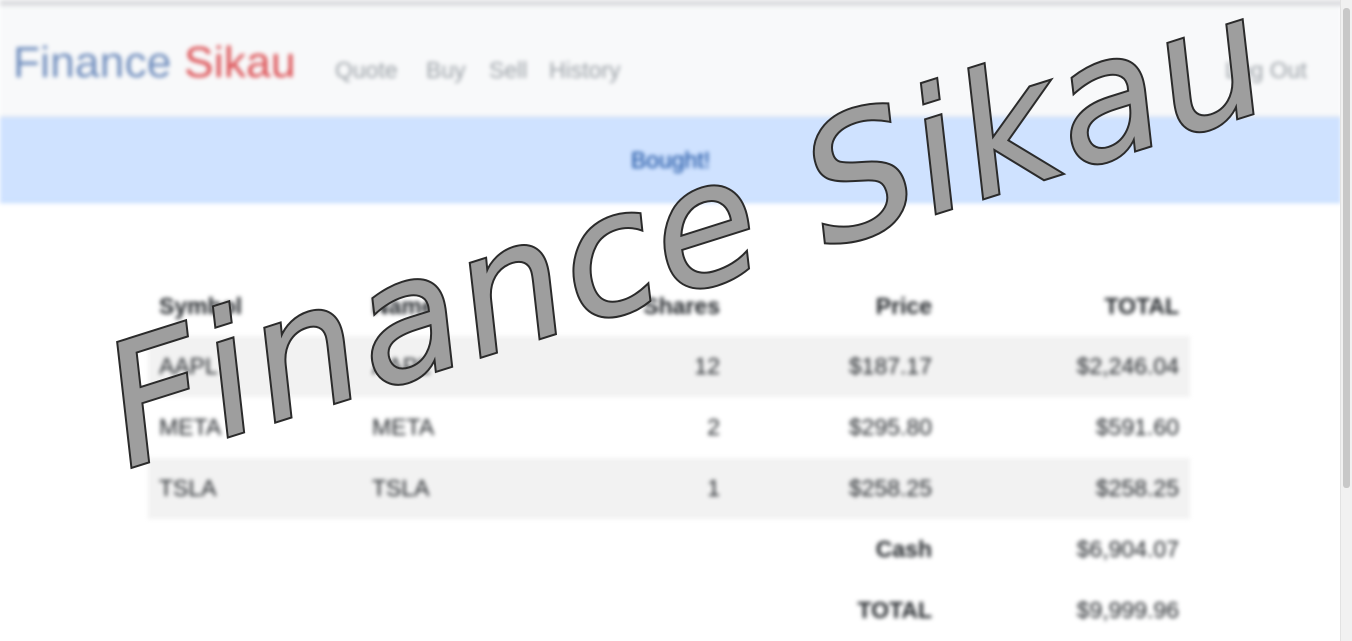 The height and width of the screenshot is (641, 1352). What do you see at coordinates (890, 488) in the screenshot?
I see `cell-price: $258.25` at bounding box center [890, 488].